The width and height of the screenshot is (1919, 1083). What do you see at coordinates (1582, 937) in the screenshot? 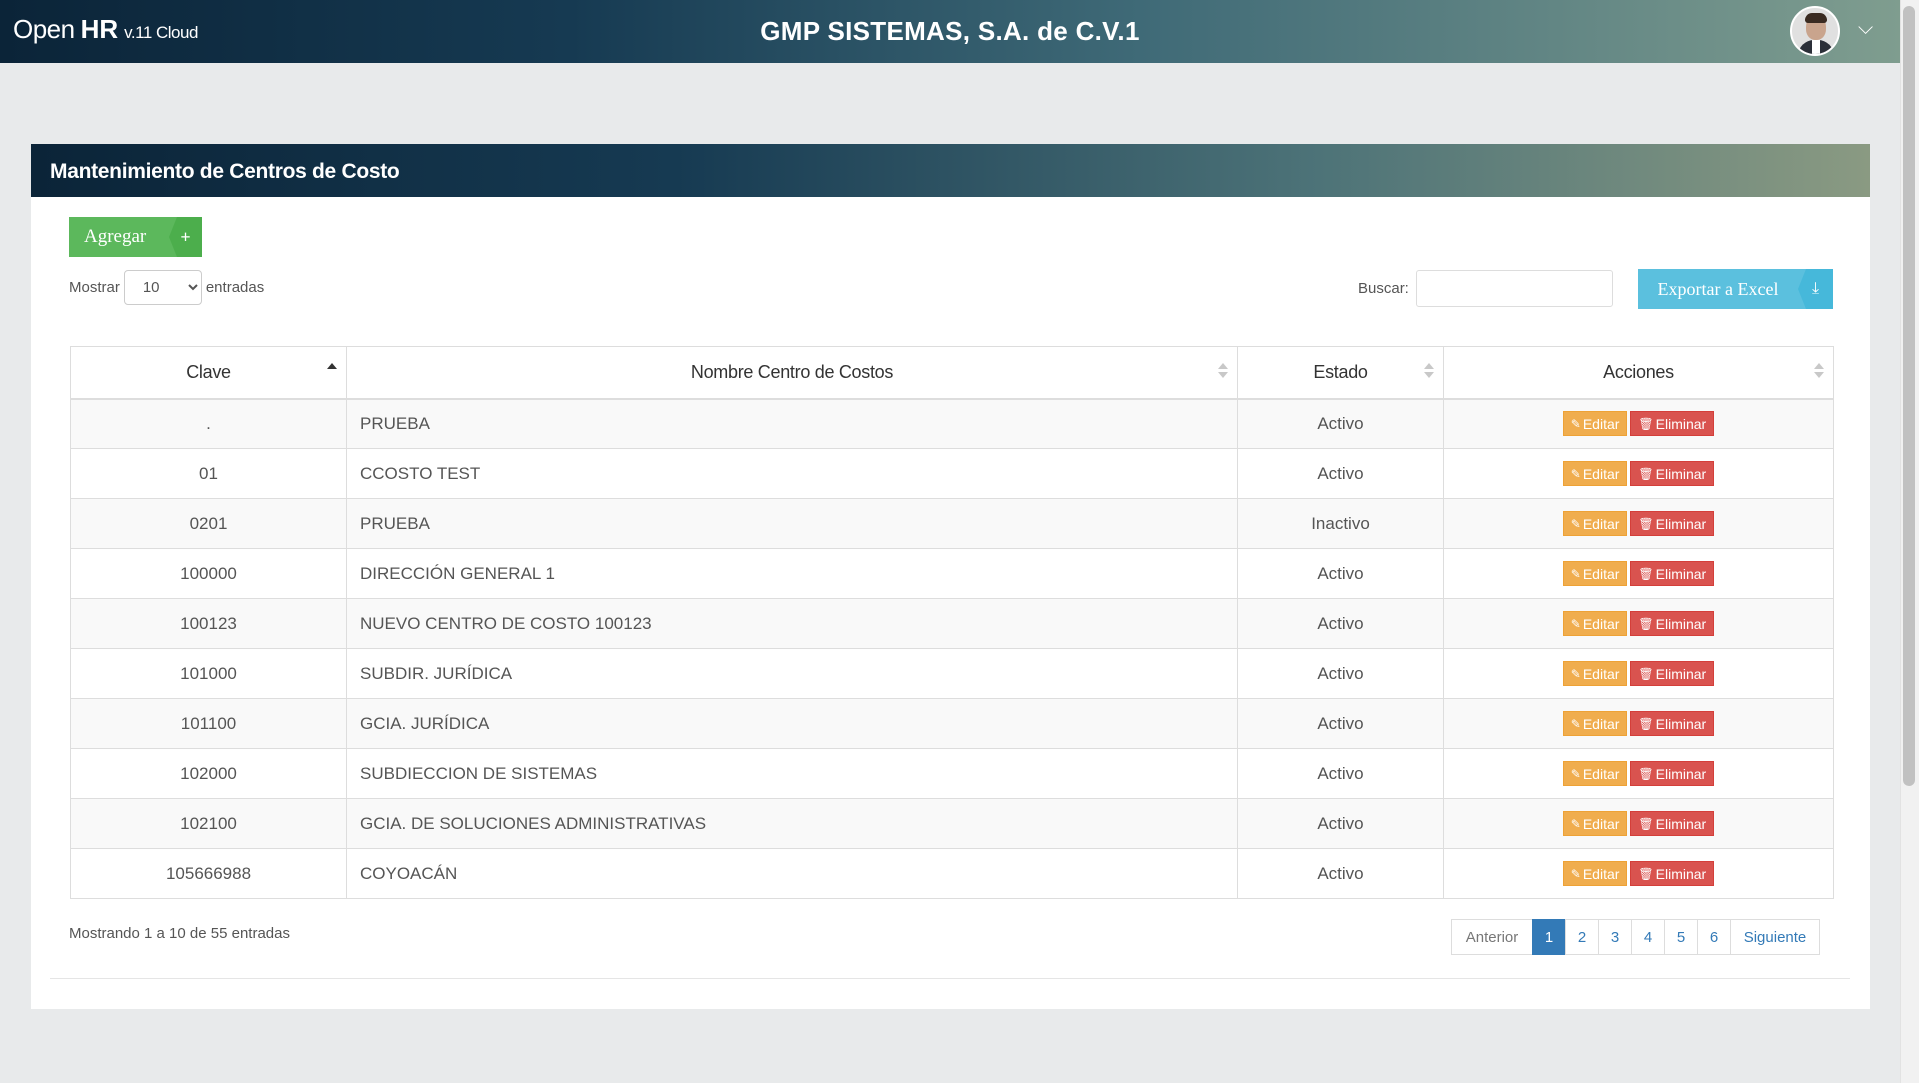
I see `pagination-page: 2` at bounding box center [1582, 937].